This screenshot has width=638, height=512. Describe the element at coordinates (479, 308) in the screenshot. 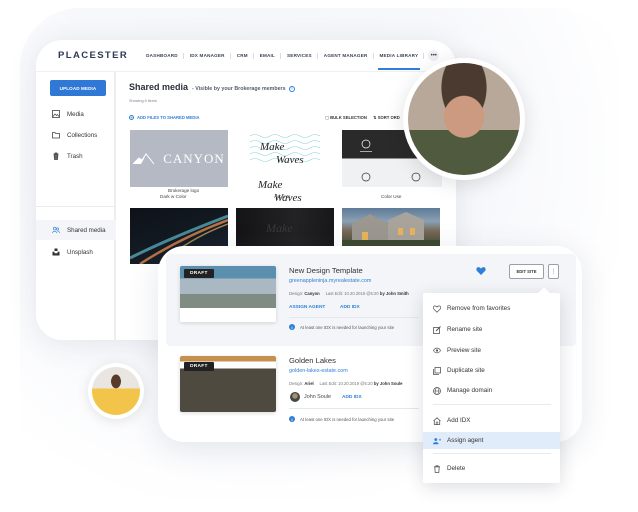

I see `menu-item-label: Remove from favorites` at that location.